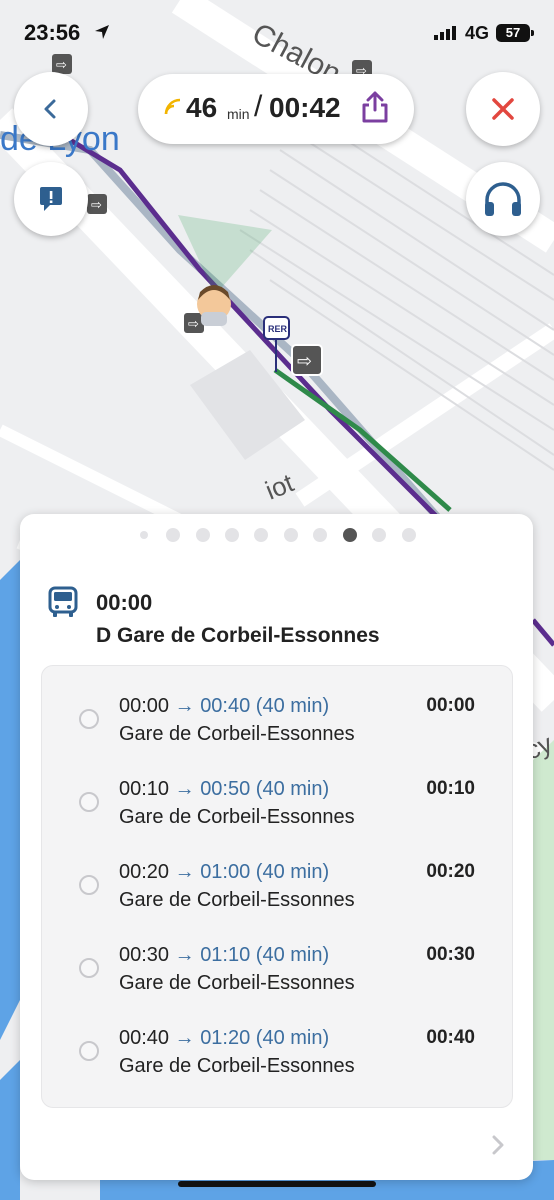 Image resolution: width=554 pixels, height=1200 pixels. I want to click on close-button, so click(503, 109).